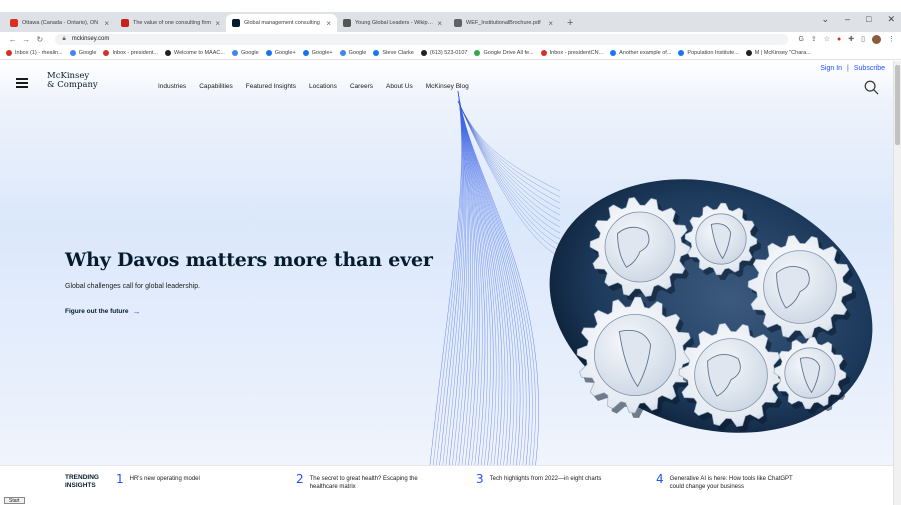 This screenshot has height=505, width=901. Describe the element at coordinates (72, 81) in the screenshot. I see `mckinsey-logo: McKinsey & Company` at that location.